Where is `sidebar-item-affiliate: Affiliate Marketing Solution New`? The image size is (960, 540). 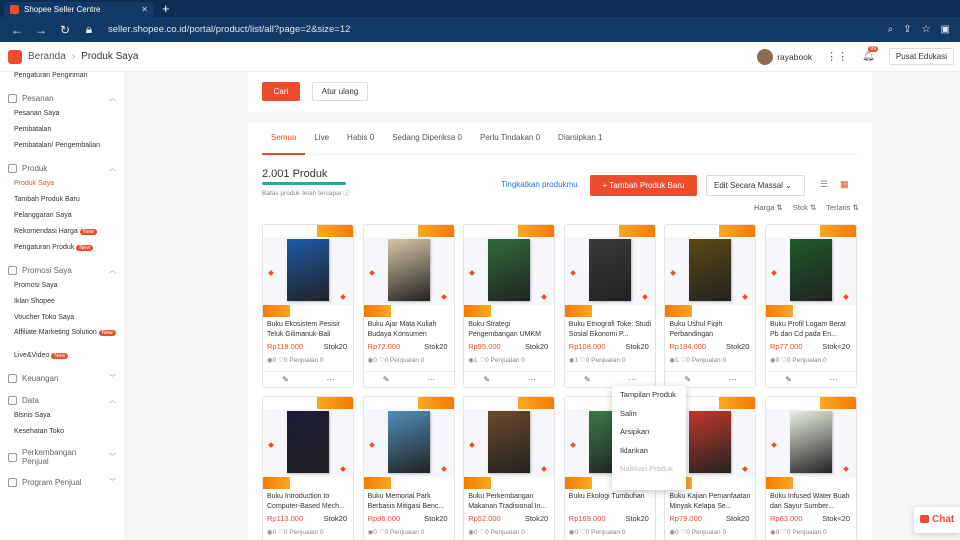
sidebar-item-affiliate: Affiliate Marketing Solution New is located at coordinates (62, 337).